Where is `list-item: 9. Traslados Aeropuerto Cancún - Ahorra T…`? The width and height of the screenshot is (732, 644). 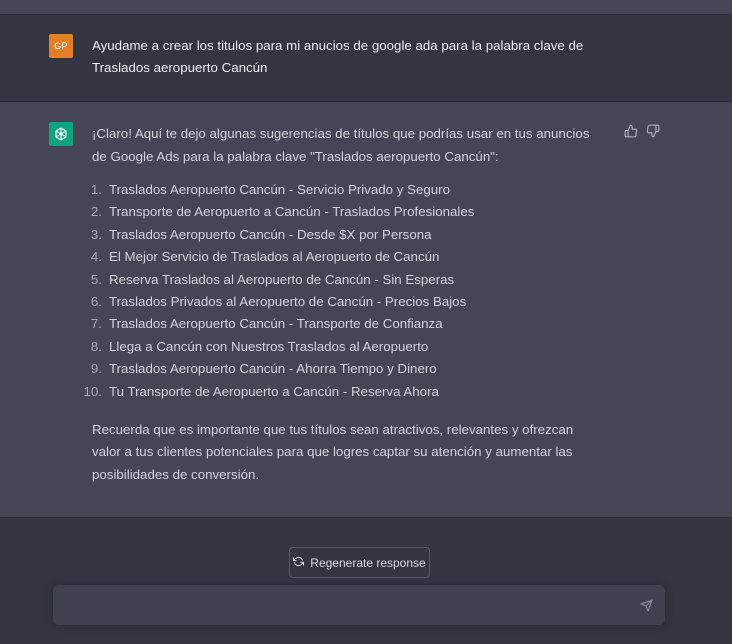
list-item: 9. Traslados Aeropuerto Cancún - Ahorra T… is located at coordinates (344, 369).